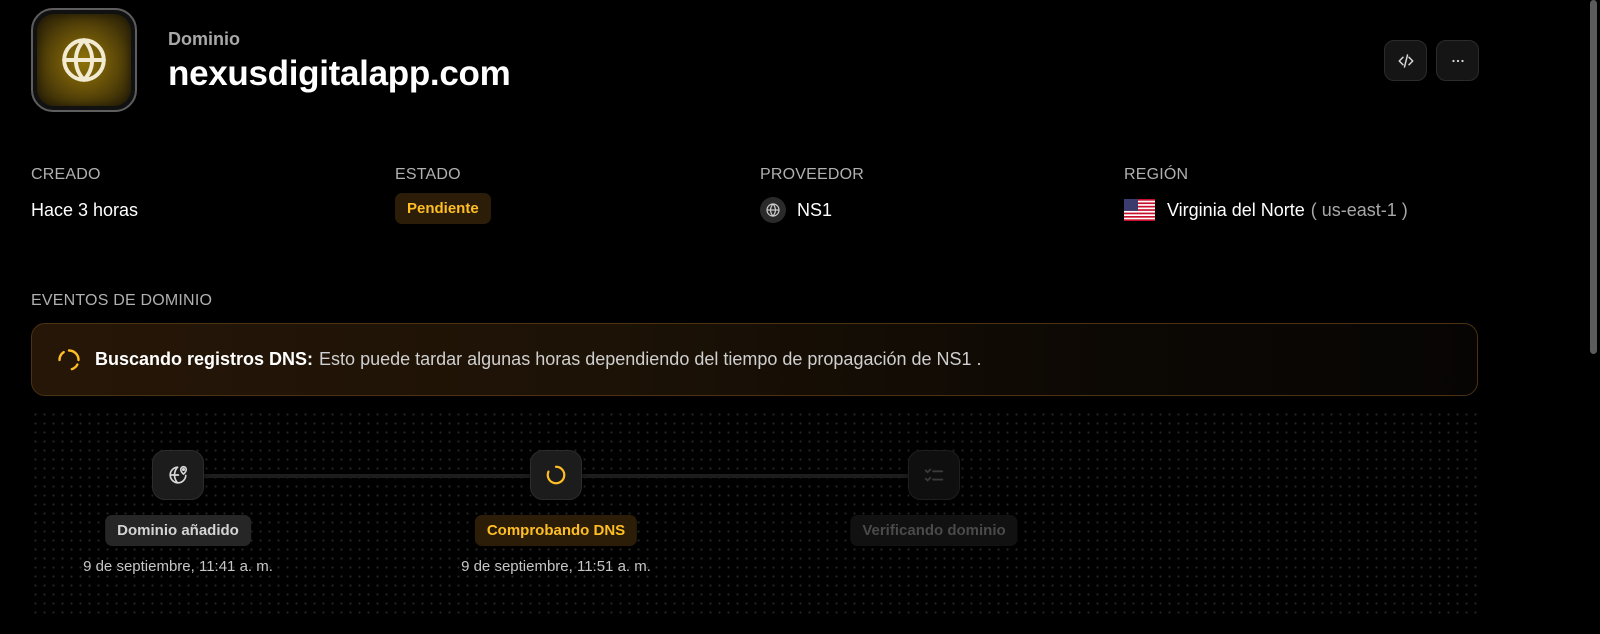 Image resolution: width=1600 pixels, height=634 pixels. What do you see at coordinates (178, 566) in the screenshot?
I see `step-date-domain-added: 9 de septiembre, 11:41 a. m.` at bounding box center [178, 566].